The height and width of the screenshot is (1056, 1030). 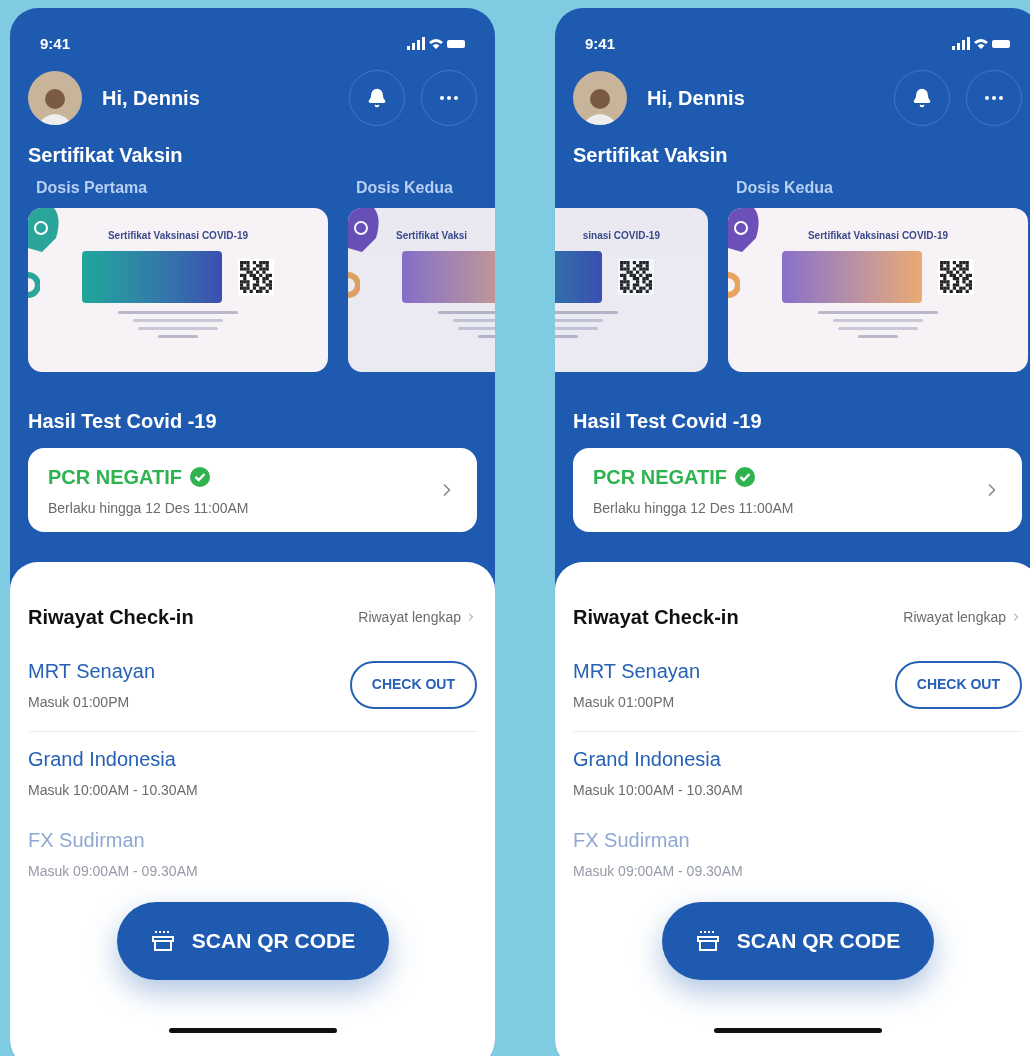 I want to click on certificate-card: sinasi COVID-19, so click(x=631, y=290).